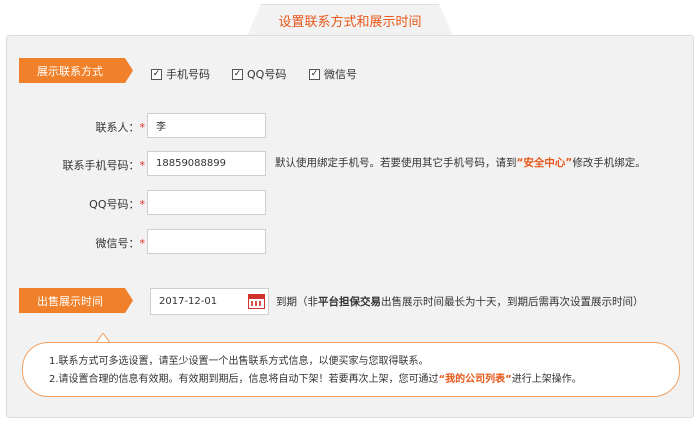  What do you see at coordinates (256, 301) in the screenshot?
I see `calendar-icon` at bounding box center [256, 301].